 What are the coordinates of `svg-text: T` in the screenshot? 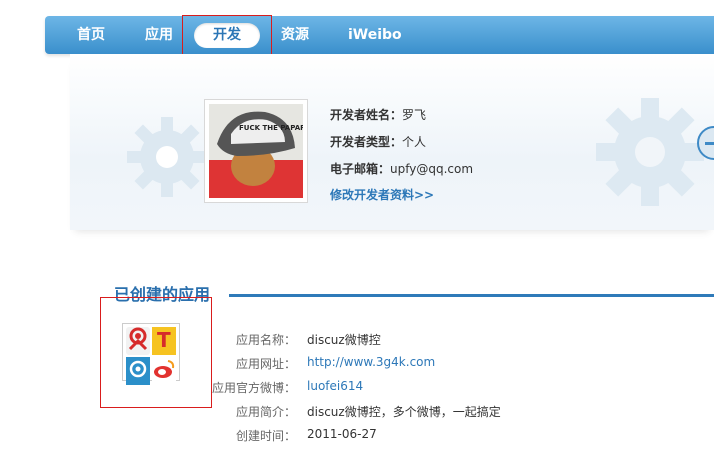 It's located at (164, 339).